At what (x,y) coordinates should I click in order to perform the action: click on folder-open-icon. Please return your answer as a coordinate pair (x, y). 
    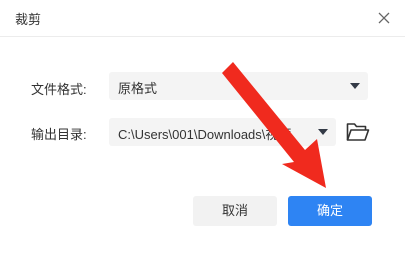
    Looking at the image, I should click on (358, 132).